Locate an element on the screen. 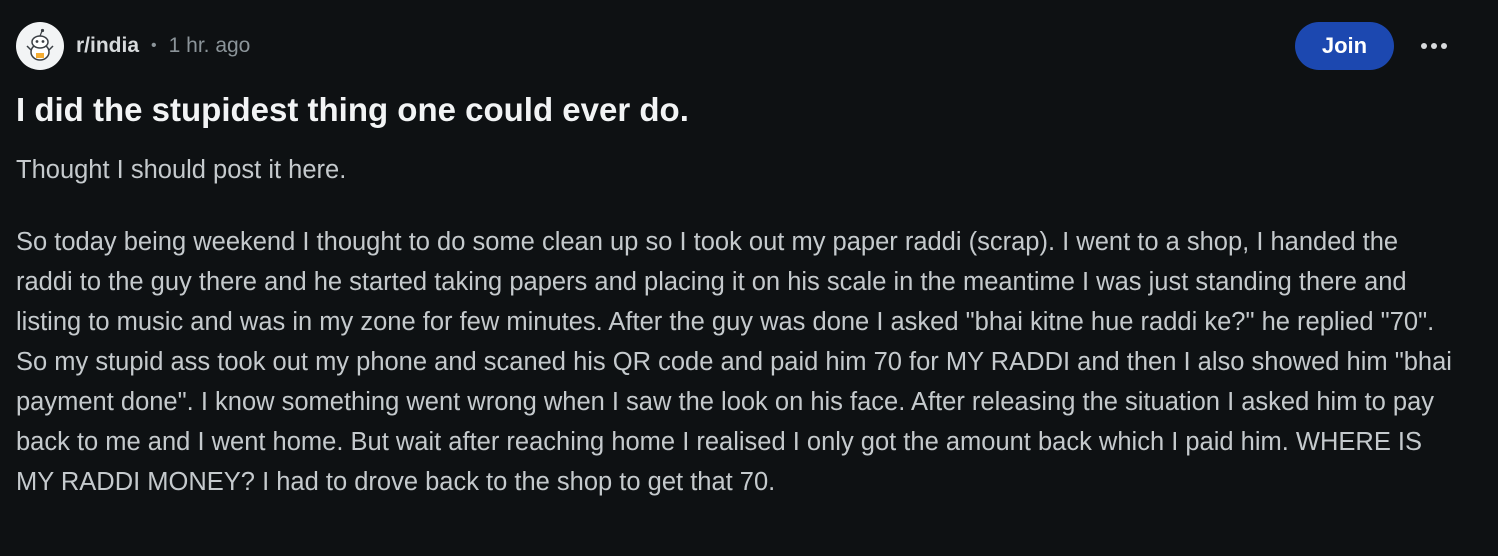  subreddit-avatar-icon is located at coordinates (40, 46).